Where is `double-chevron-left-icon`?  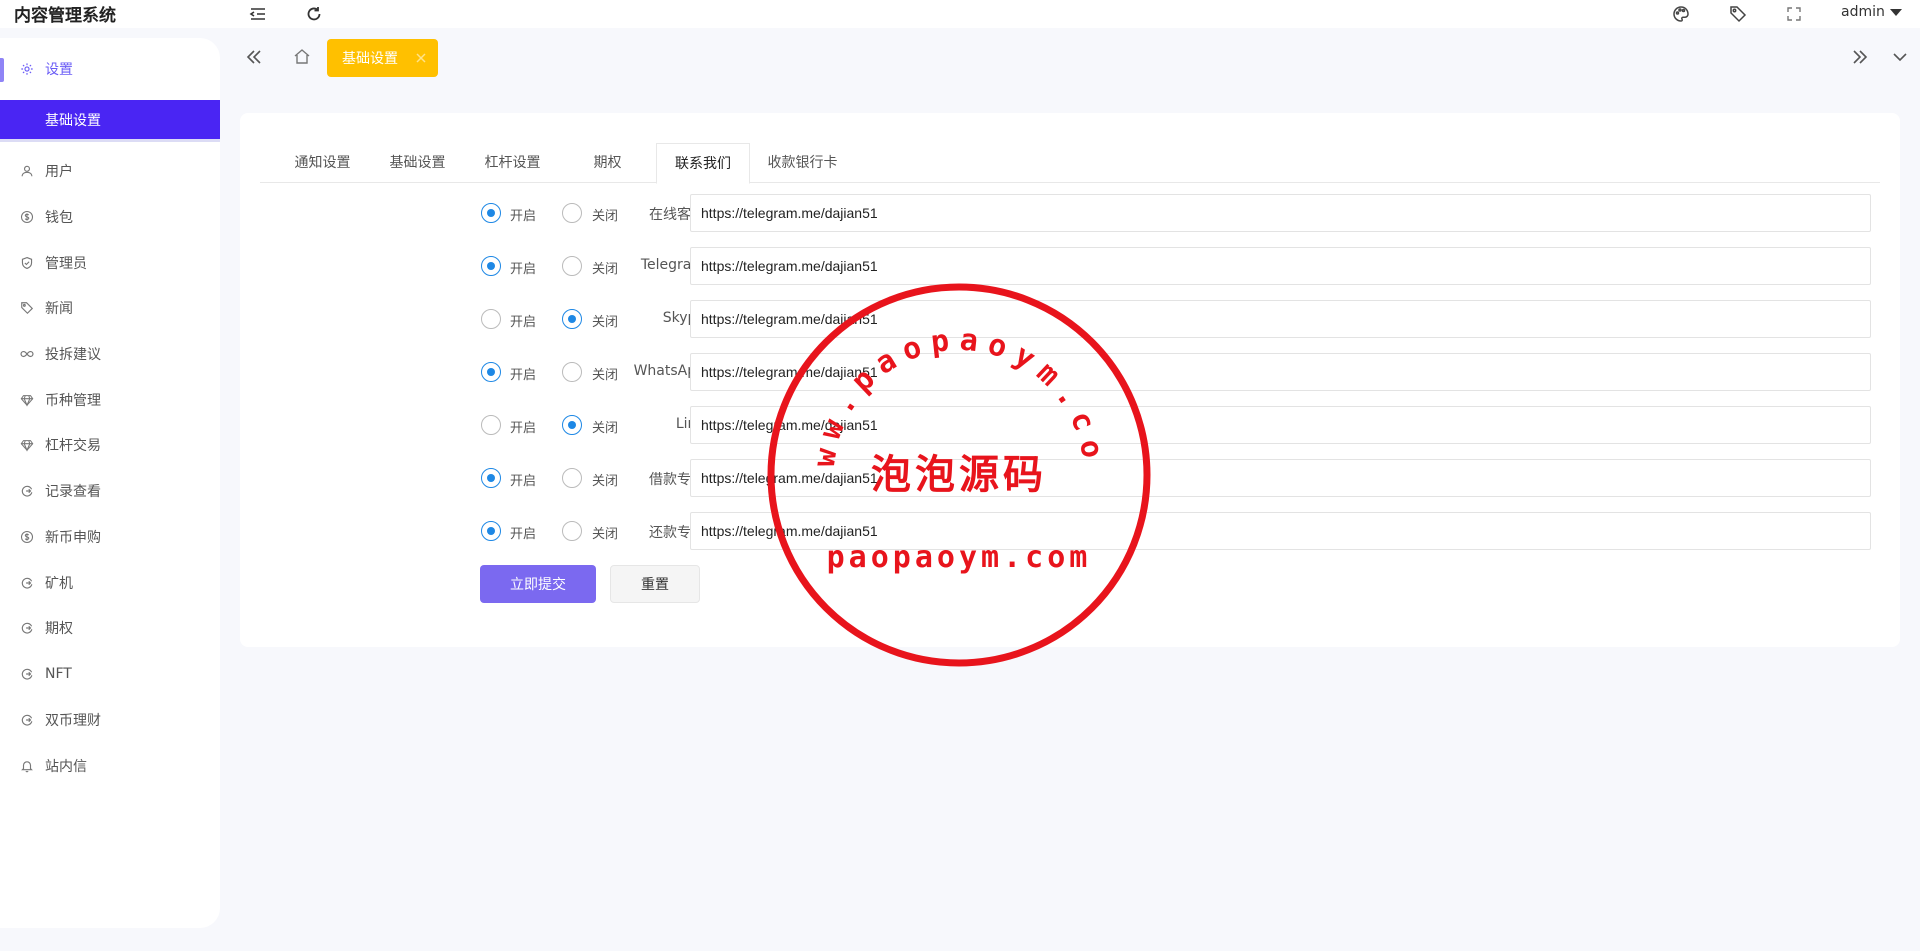 double-chevron-left-icon is located at coordinates (254, 57).